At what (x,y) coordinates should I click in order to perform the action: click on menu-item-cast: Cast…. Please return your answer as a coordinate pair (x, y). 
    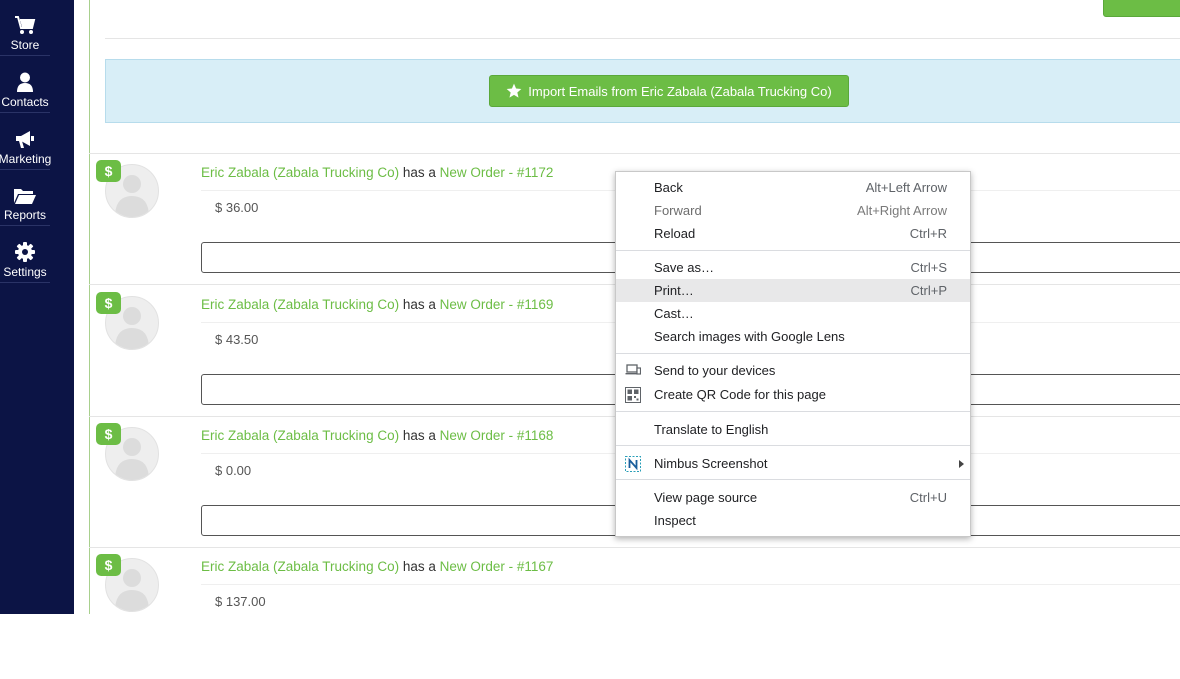
    Looking at the image, I should click on (793, 313).